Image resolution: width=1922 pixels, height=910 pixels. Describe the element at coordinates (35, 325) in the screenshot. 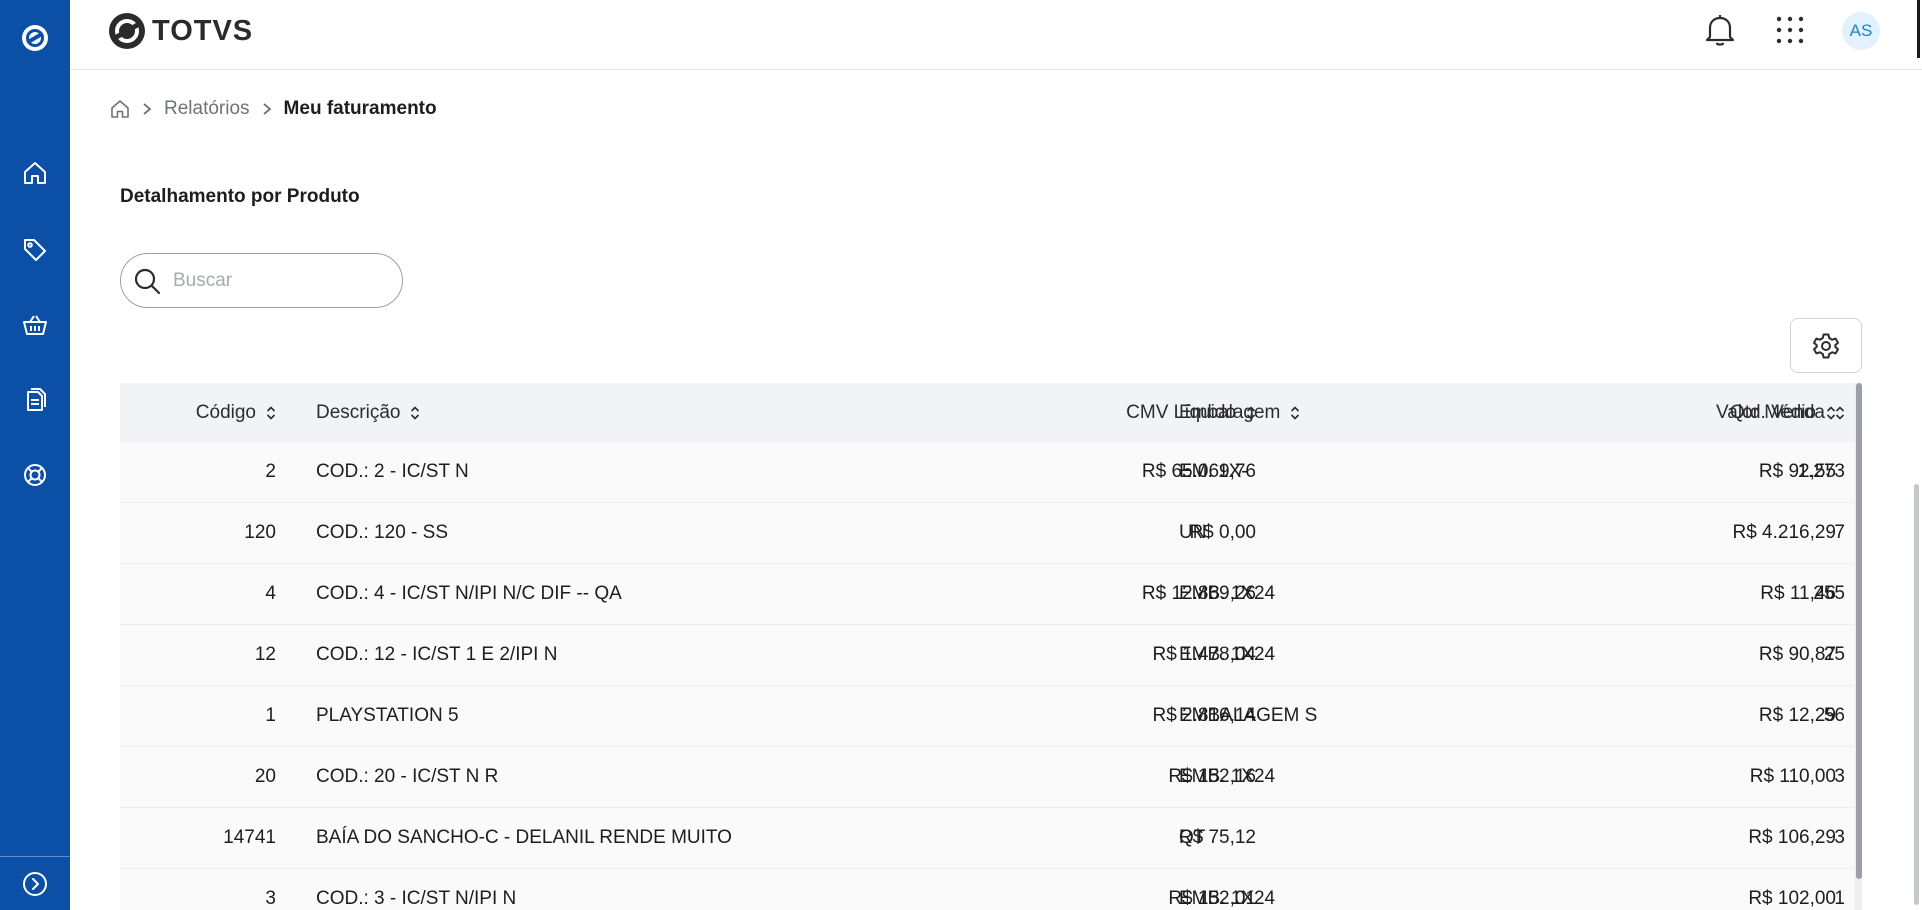

I see `basket-icon` at that location.